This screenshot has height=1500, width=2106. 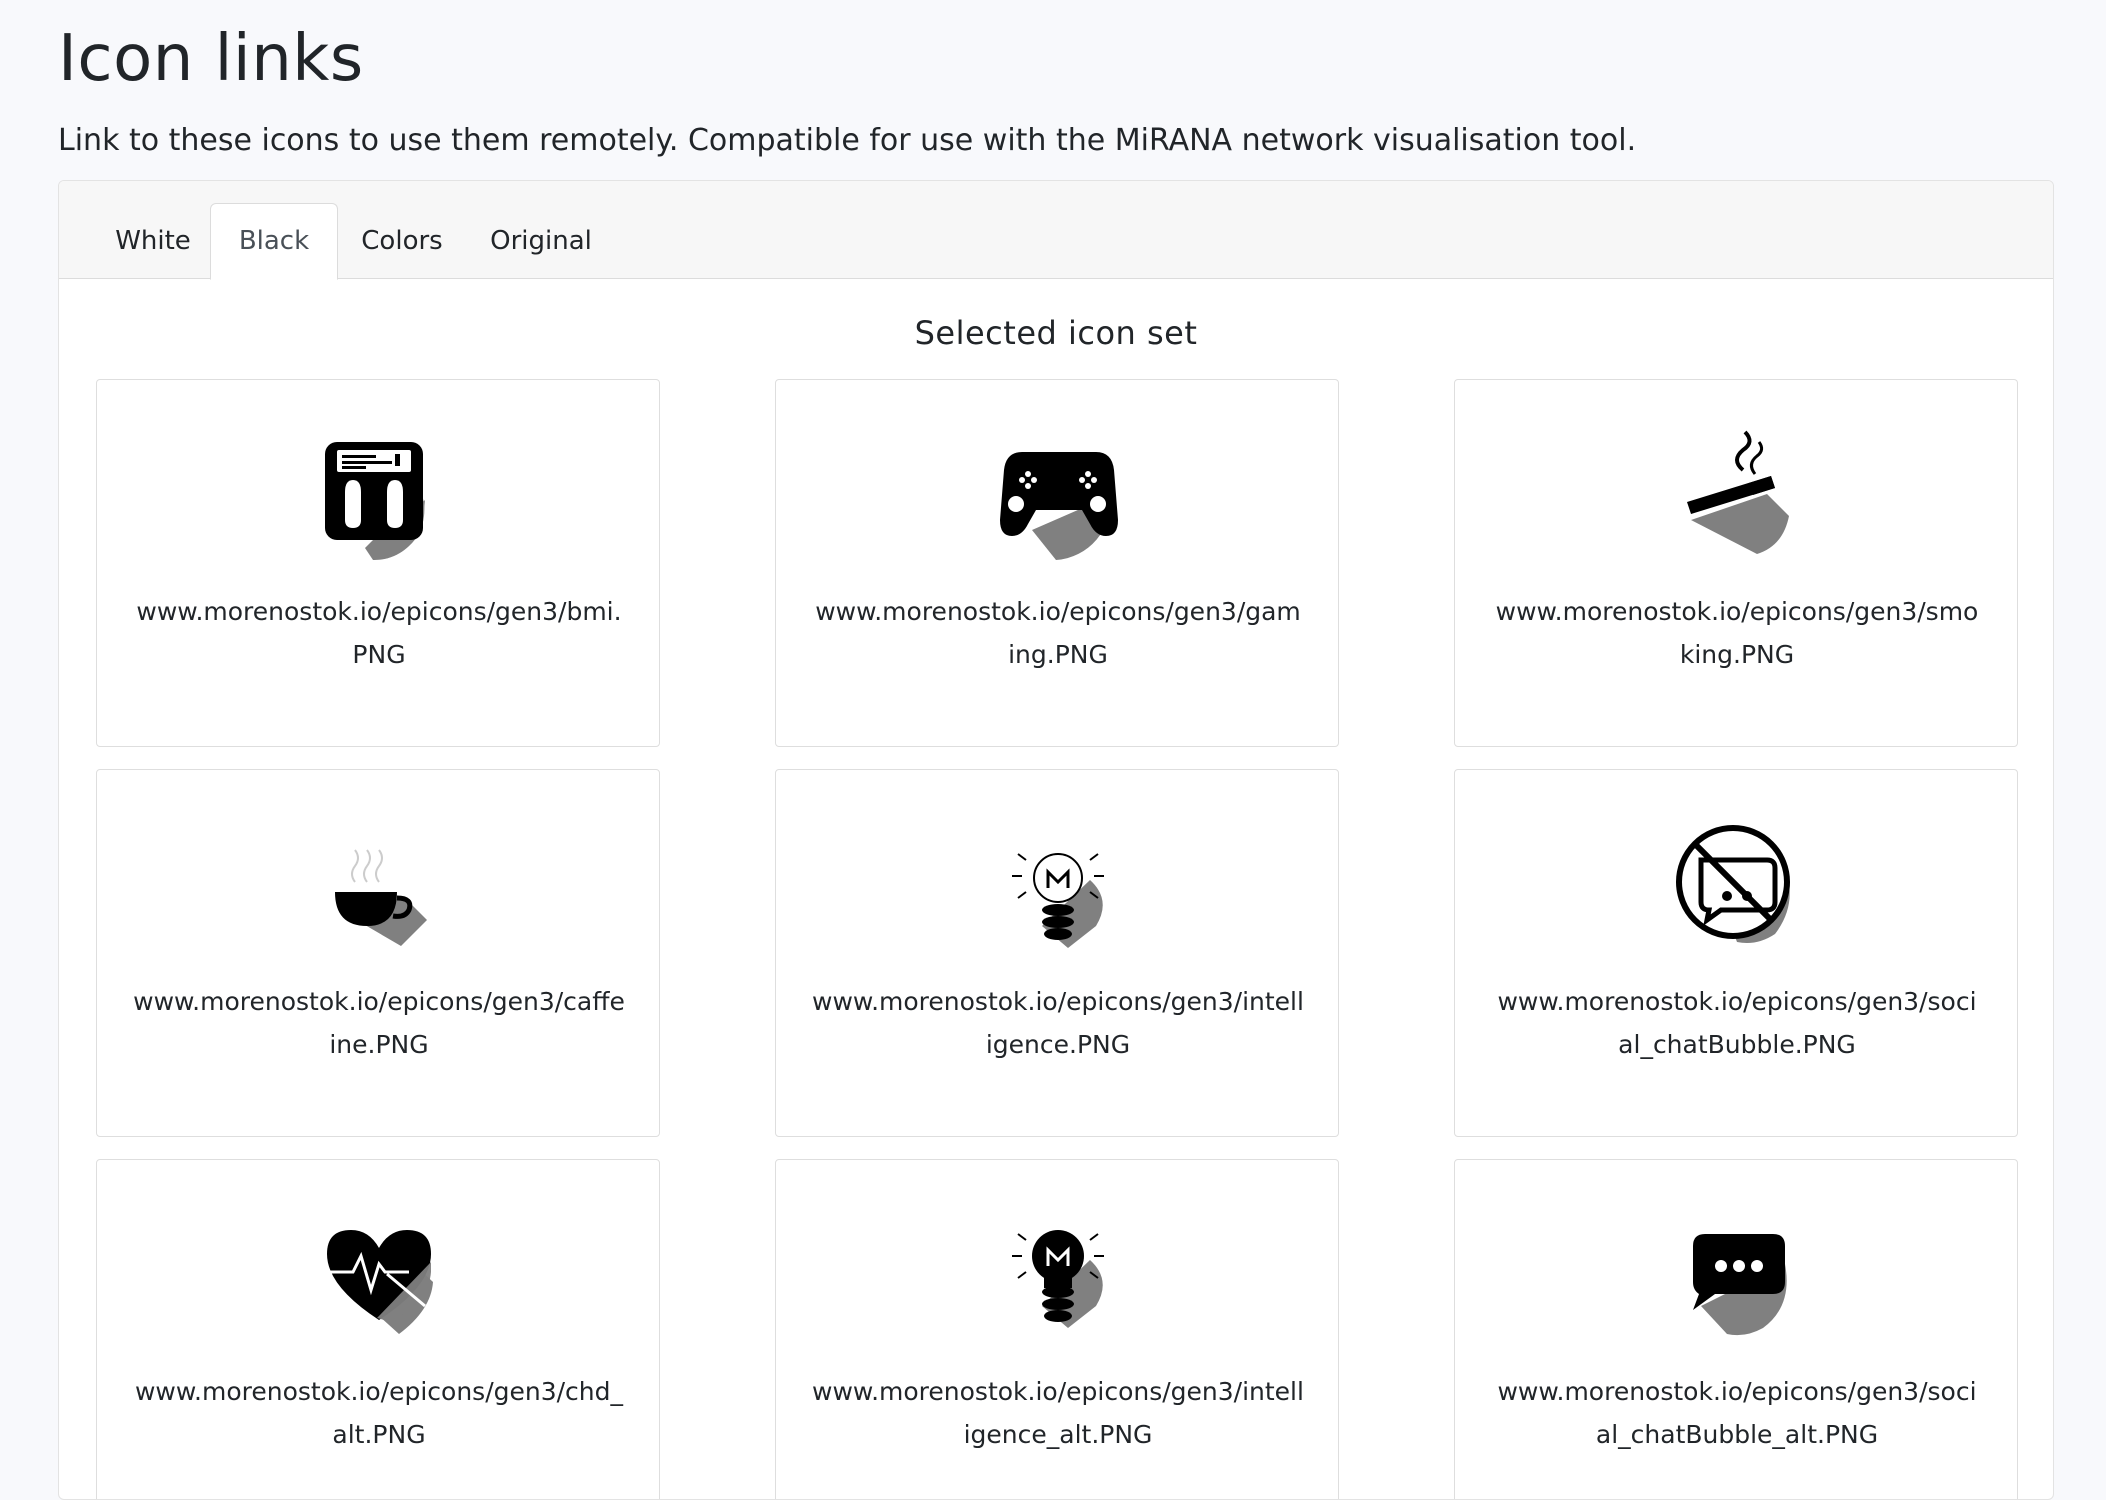 I want to click on dark-bulb-icon, so click(x=1058, y=1276).